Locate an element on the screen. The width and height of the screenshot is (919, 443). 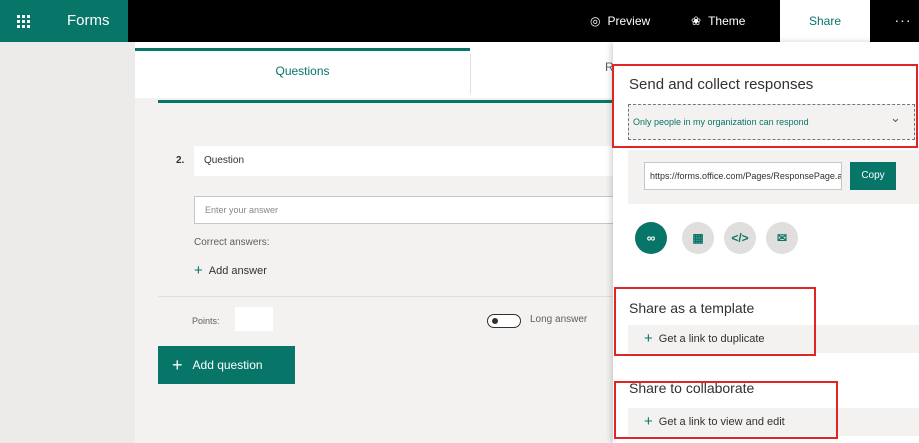
answer-input: Enter your answer is located at coordinates (406, 210).